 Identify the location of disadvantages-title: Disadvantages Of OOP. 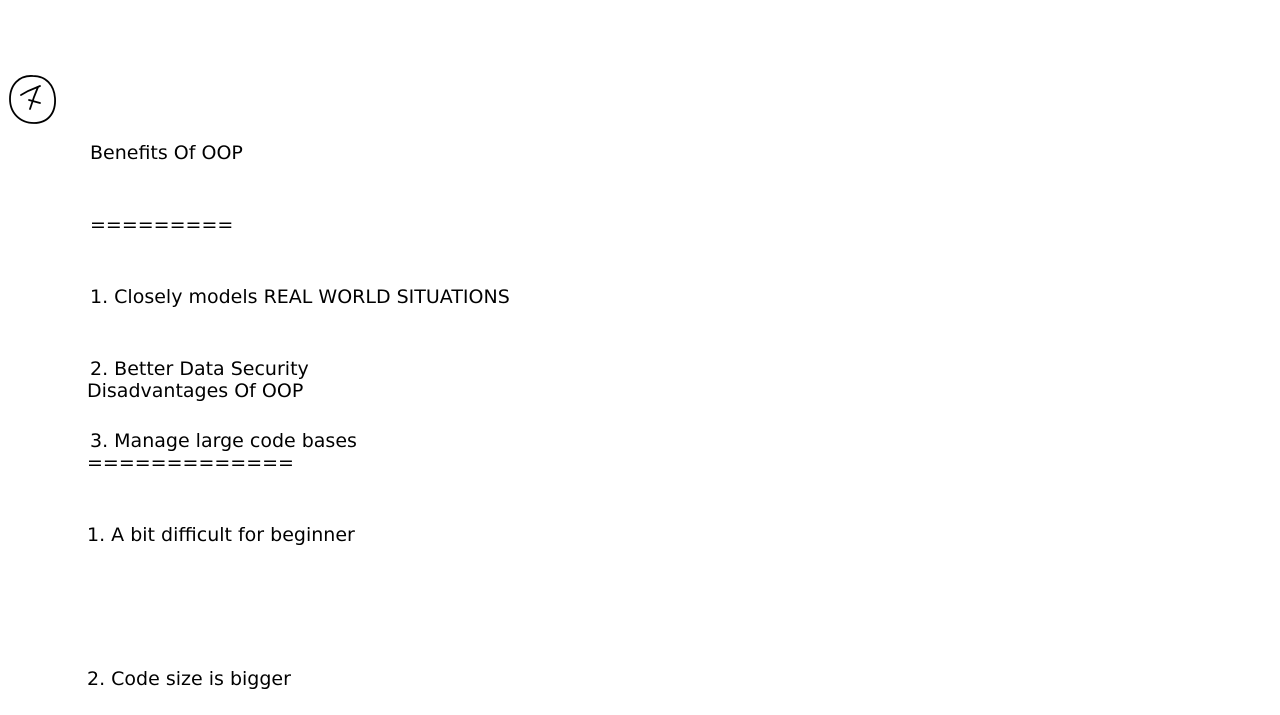
(195, 391).